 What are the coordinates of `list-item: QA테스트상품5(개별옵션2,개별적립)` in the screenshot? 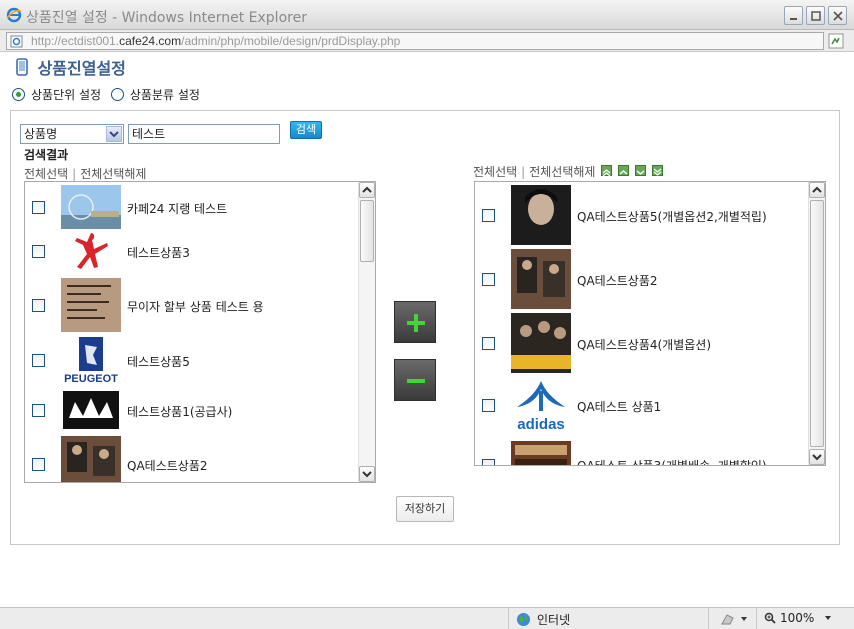 It's located at (635, 215).